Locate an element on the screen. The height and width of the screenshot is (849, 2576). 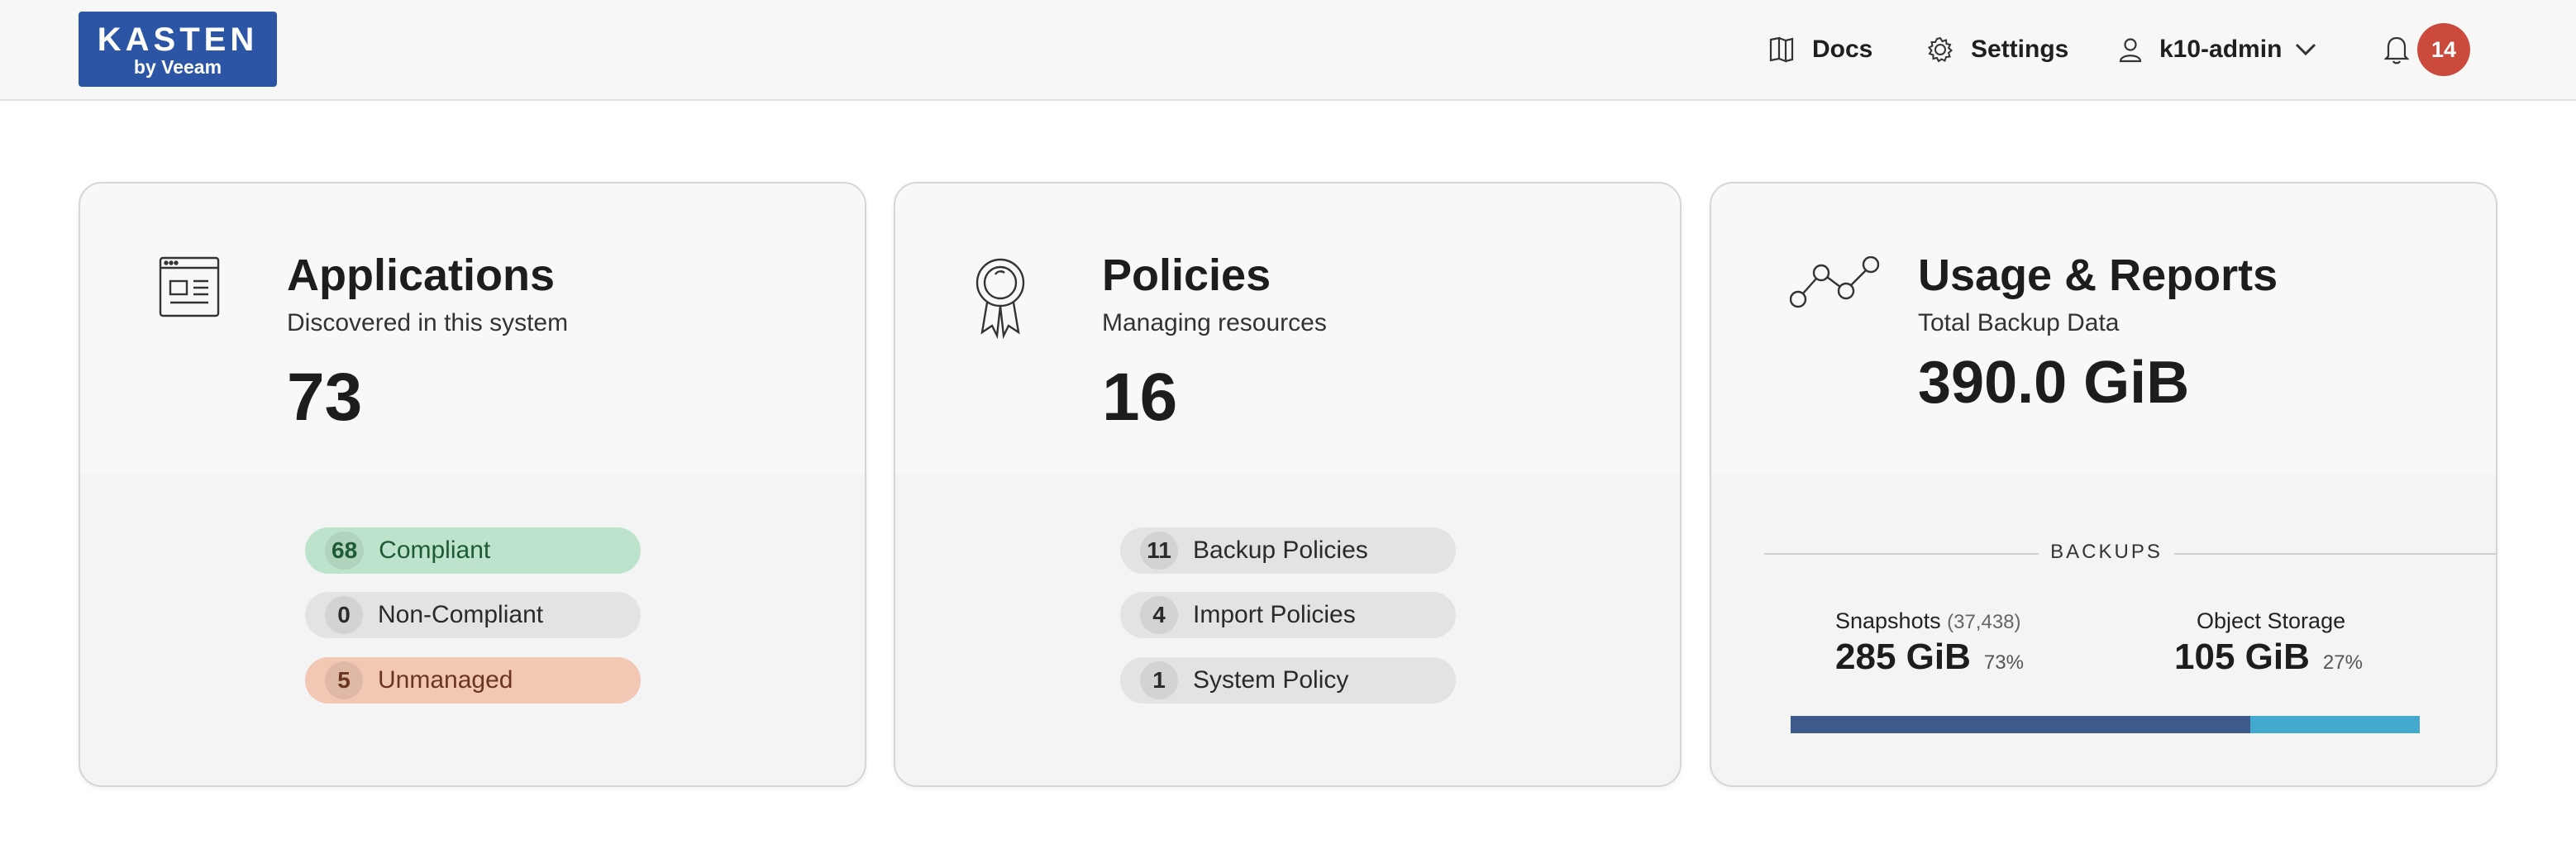
book-icon is located at coordinates (1781, 49).